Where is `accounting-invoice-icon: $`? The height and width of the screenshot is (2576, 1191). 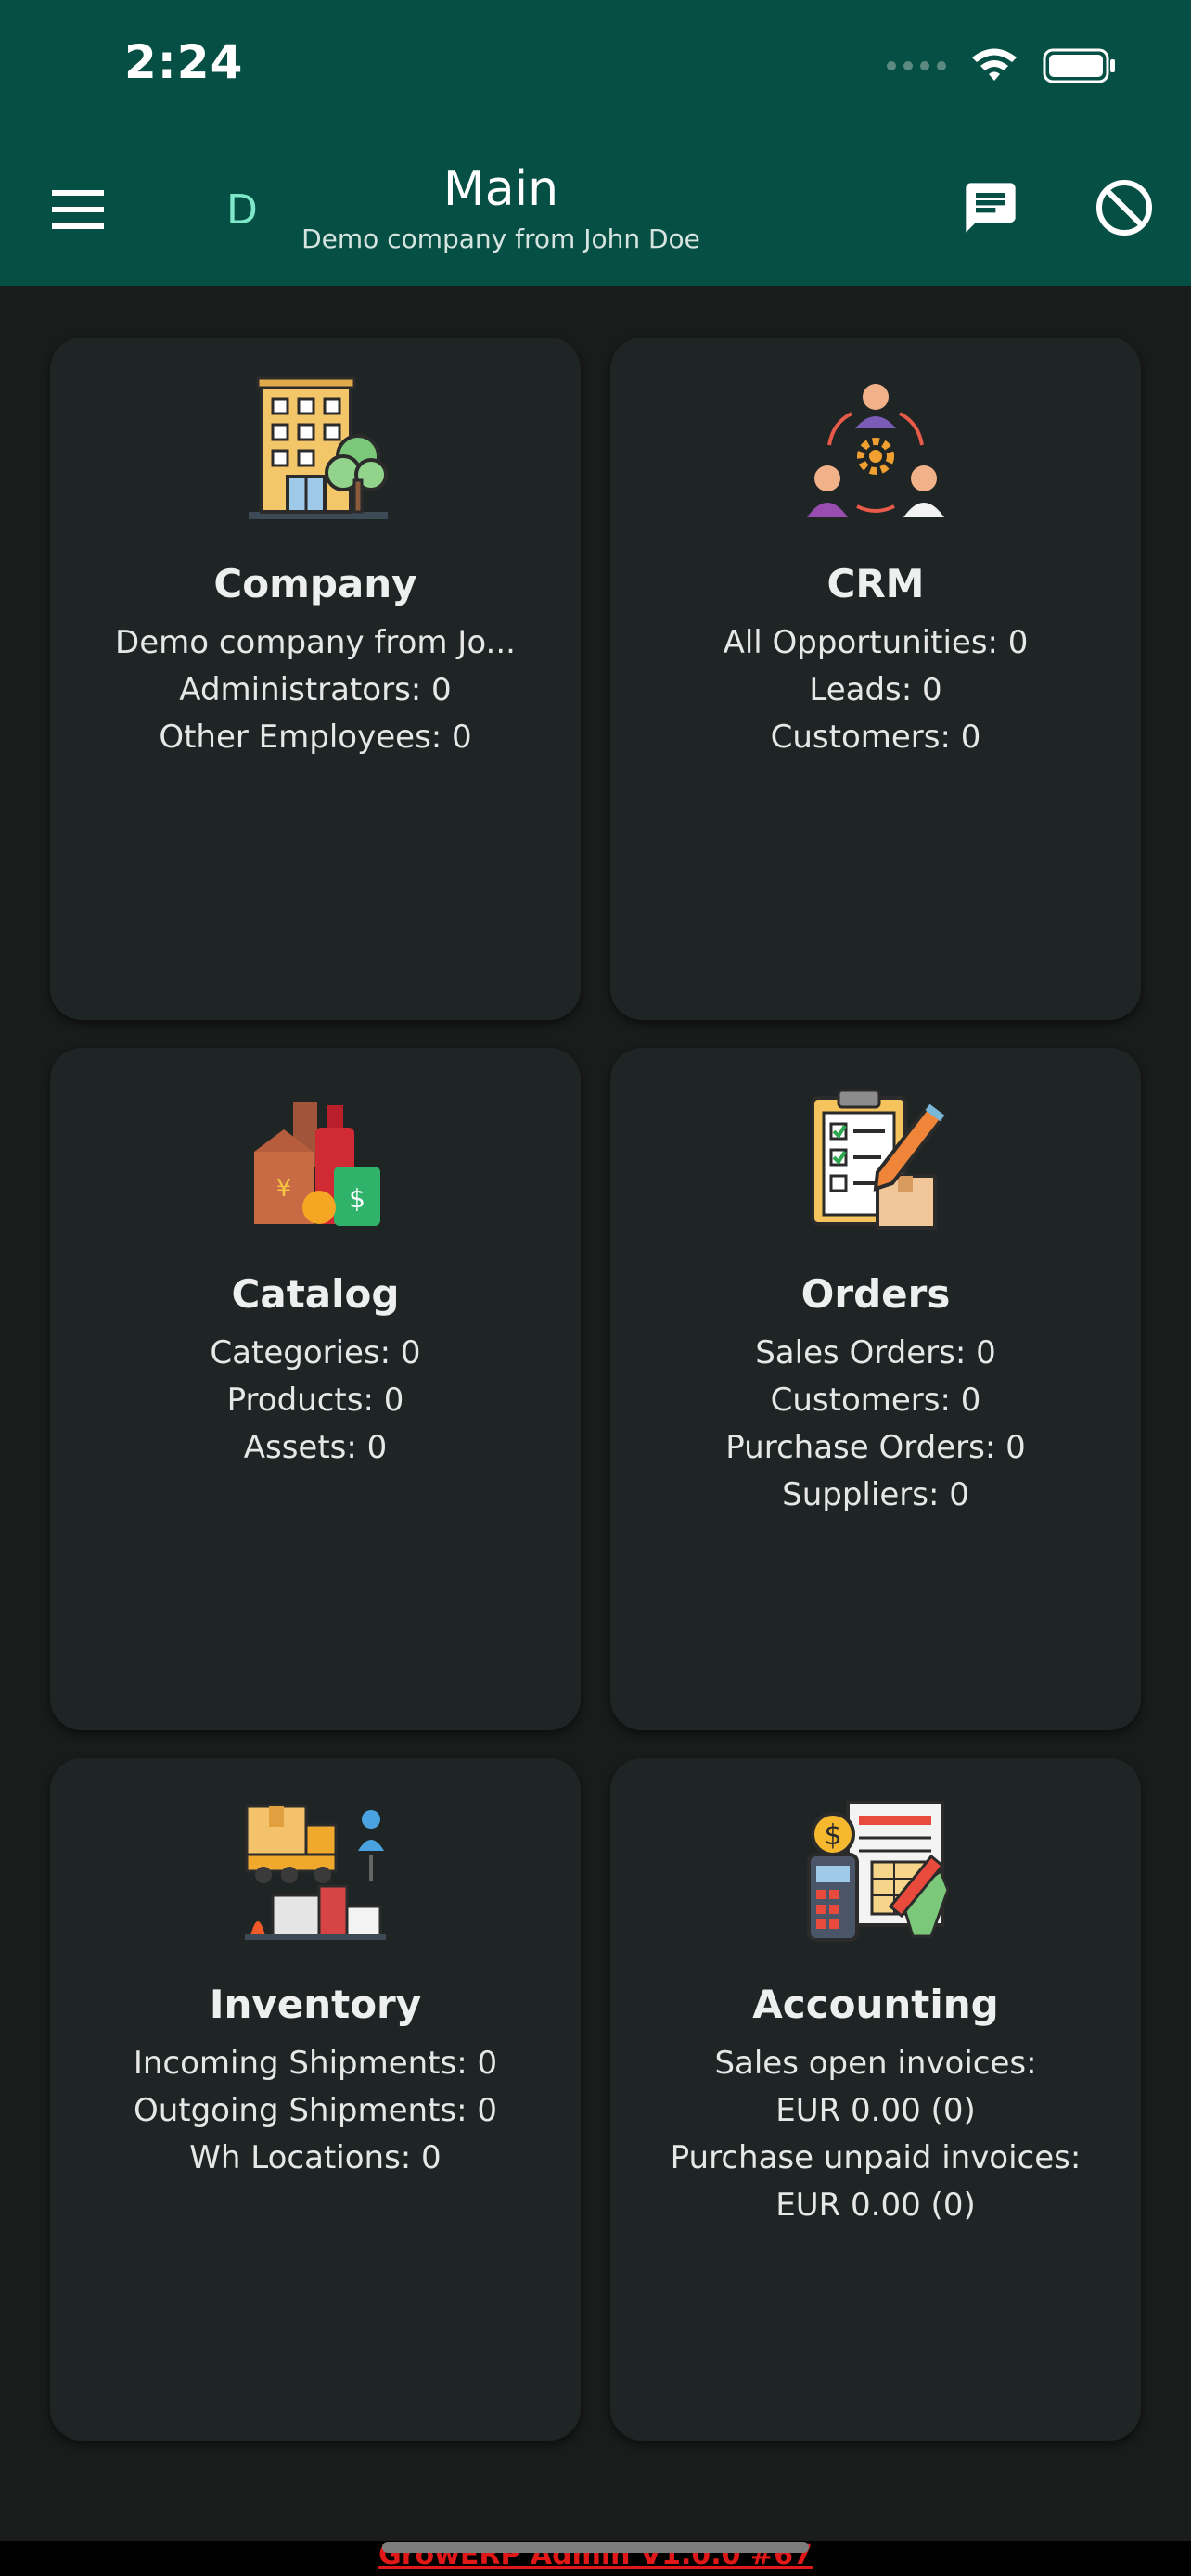
accounting-invoice-icon: $ is located at coordinates (879, 1872).